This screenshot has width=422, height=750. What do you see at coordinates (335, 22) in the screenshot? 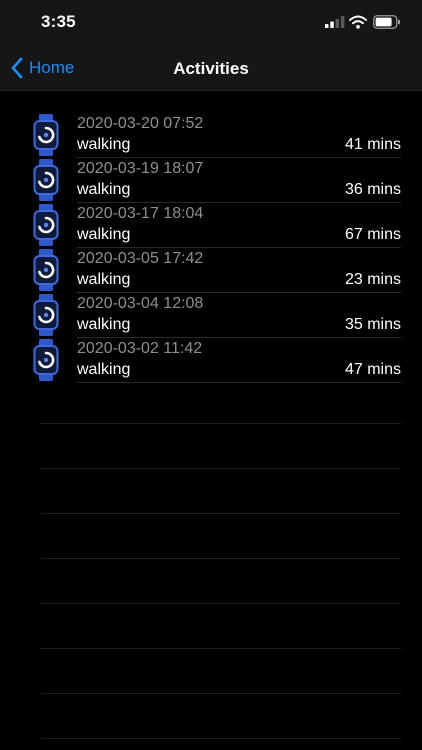
I see `cellular-signal-icon` at bounding box center [335, 22].